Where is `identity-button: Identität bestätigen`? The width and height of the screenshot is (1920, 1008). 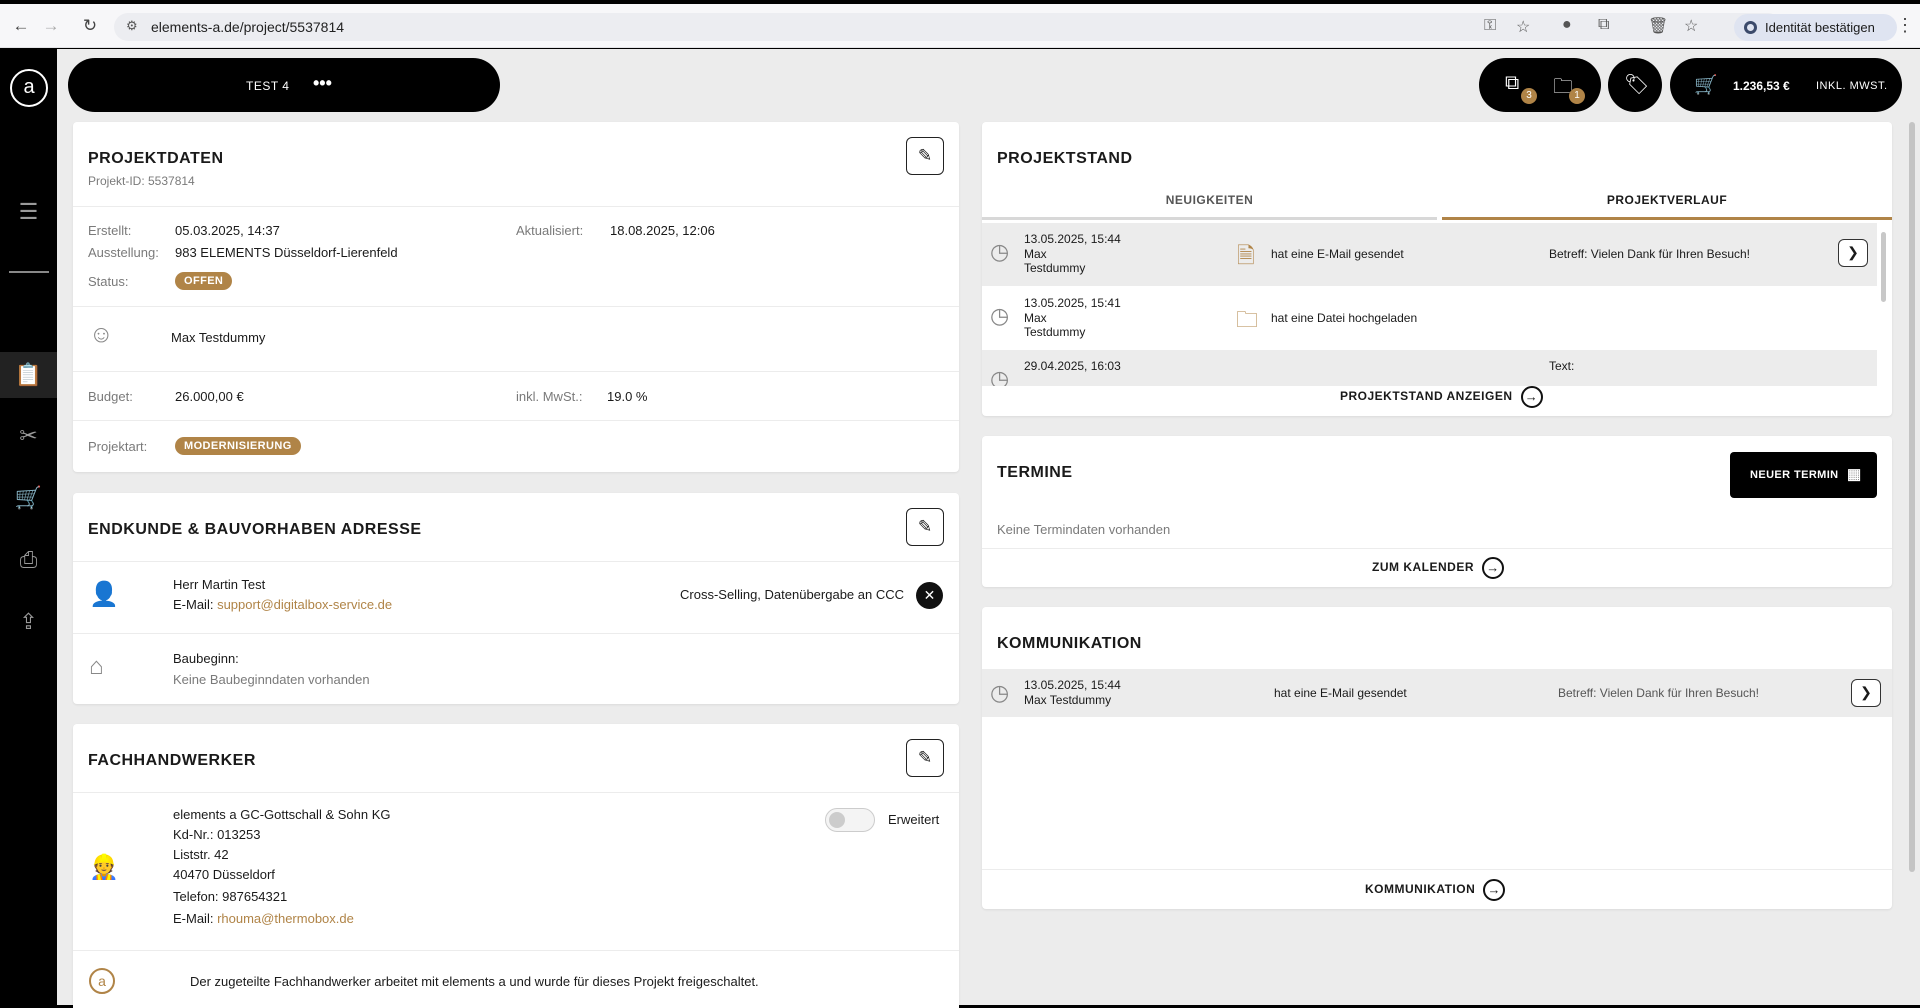 identity-button: Identität bestätigen is located at coordinates (1815, 27).